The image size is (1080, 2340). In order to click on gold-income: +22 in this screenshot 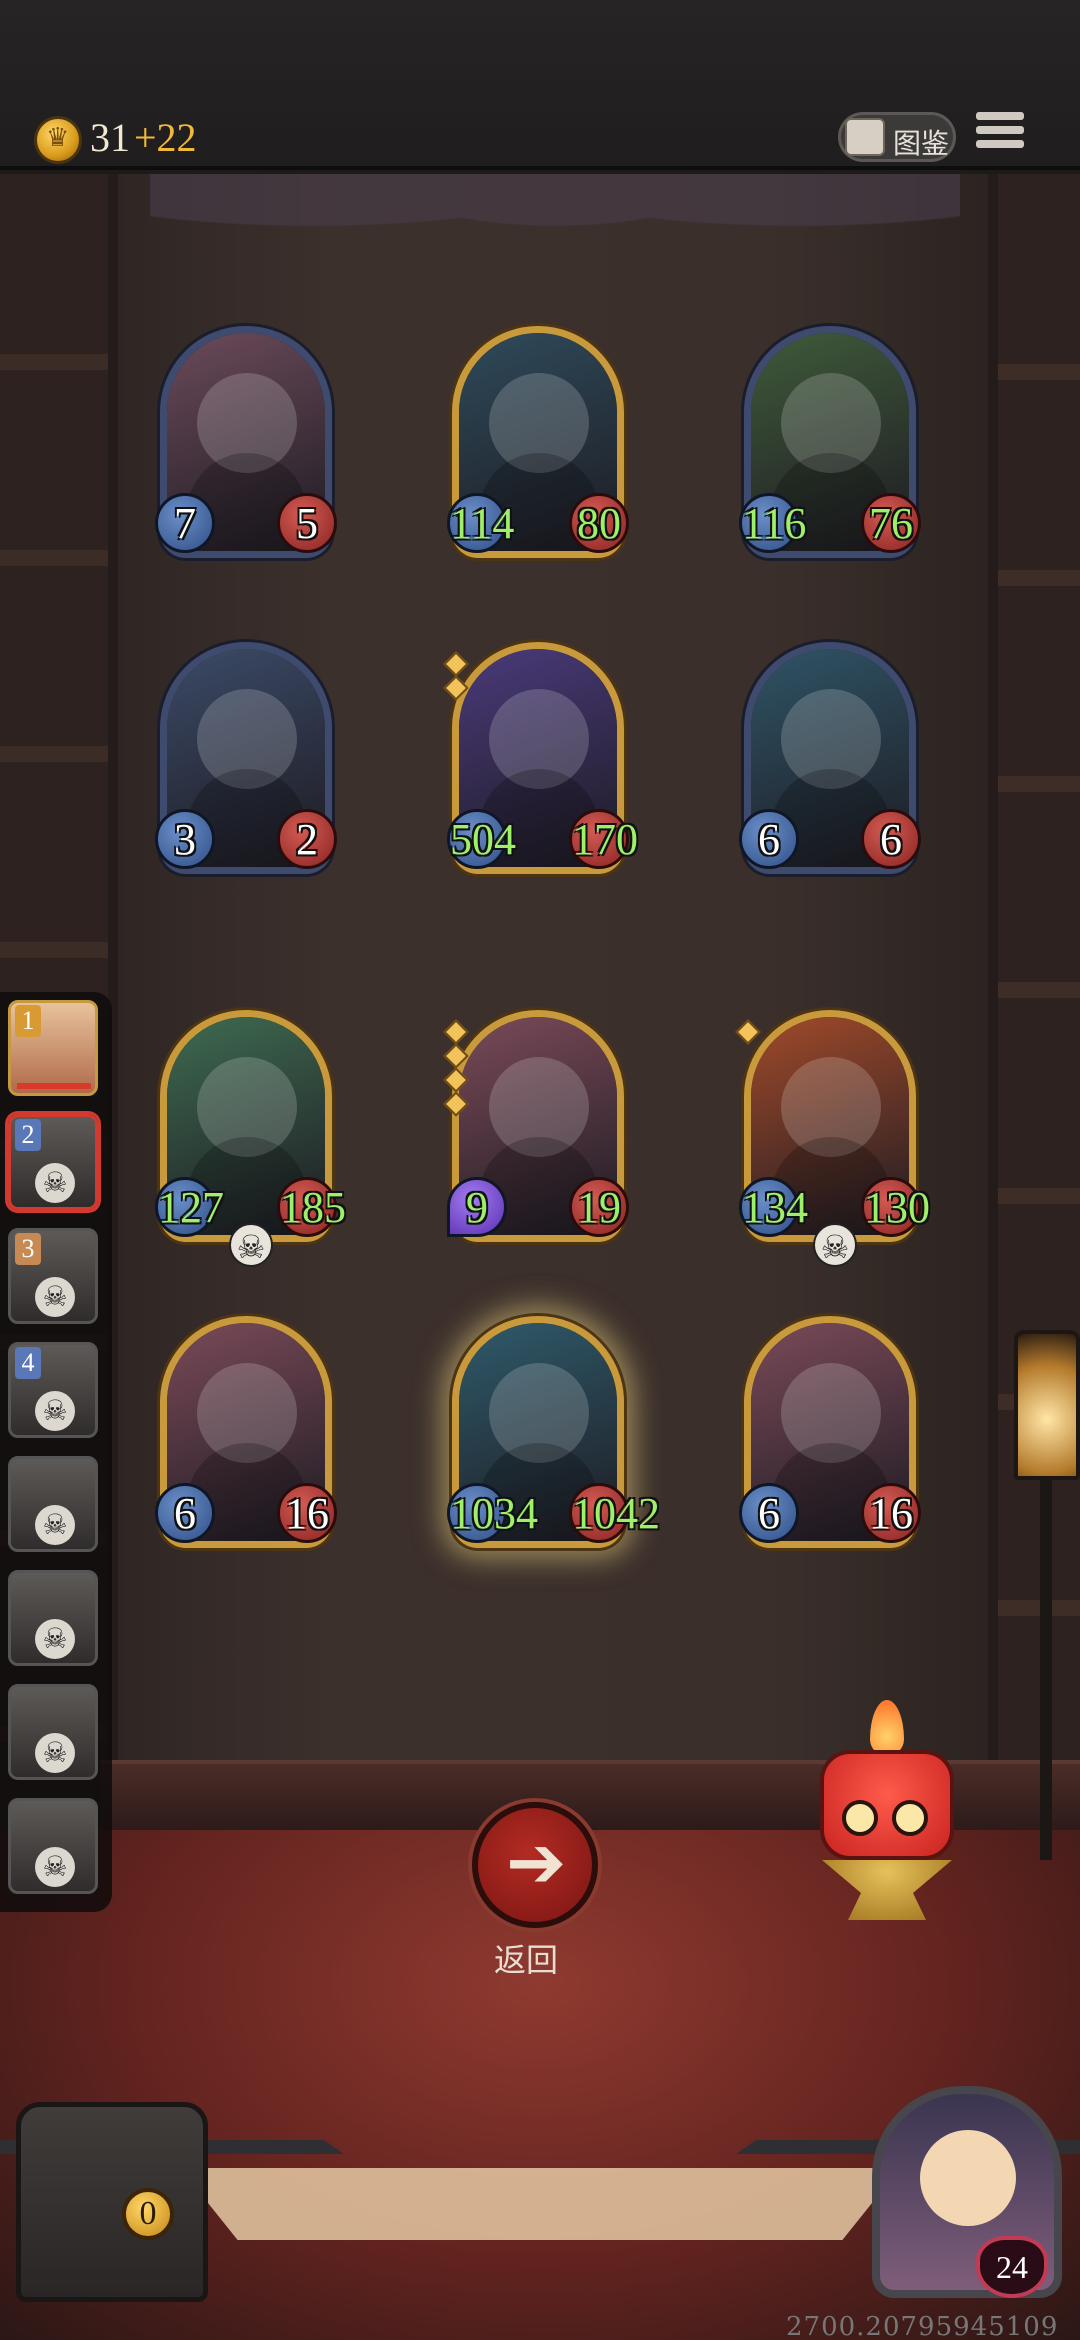, I will do `click(165, 137)`.